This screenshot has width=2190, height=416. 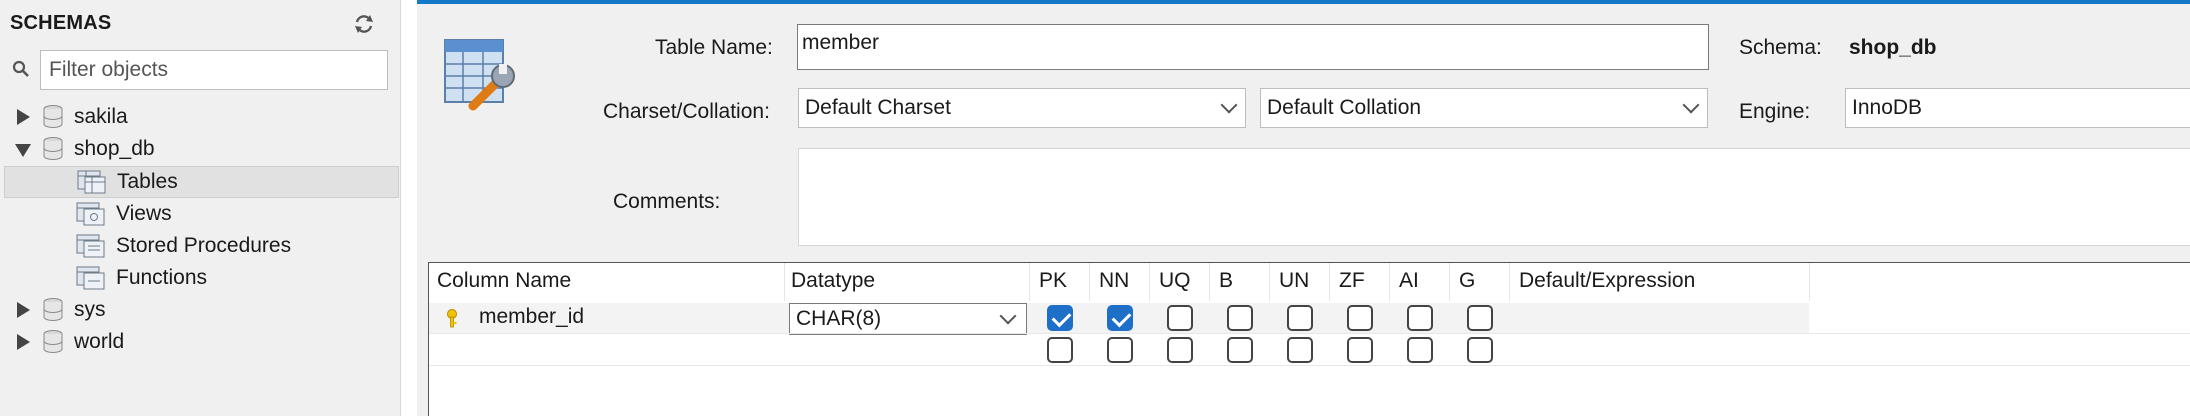 I want to click on views-folder-icon, so click(x=90, y=214).